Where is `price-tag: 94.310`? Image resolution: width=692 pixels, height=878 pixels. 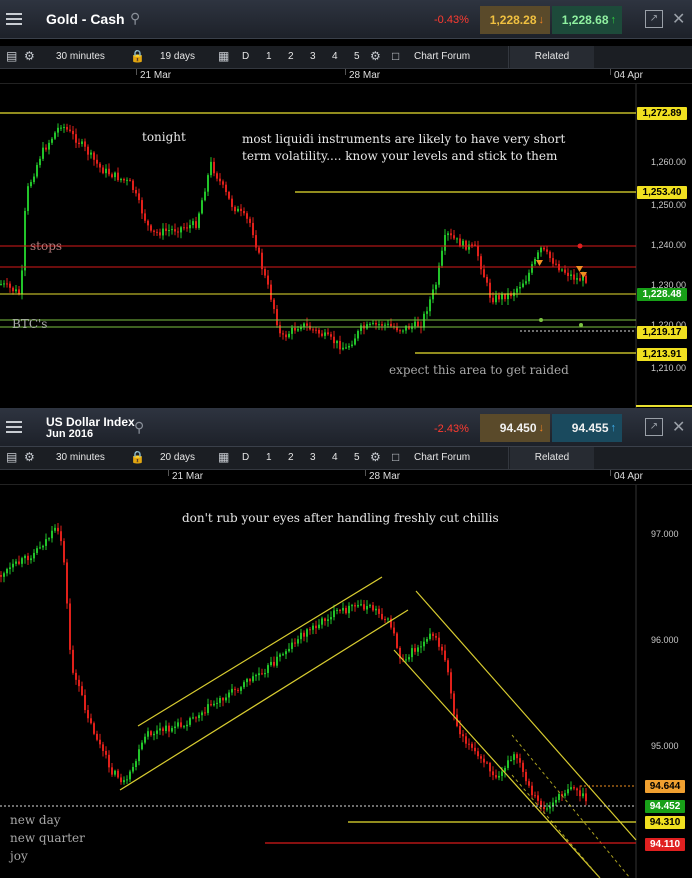
price-tag: 94.310 is located at coordinates (665, 822).